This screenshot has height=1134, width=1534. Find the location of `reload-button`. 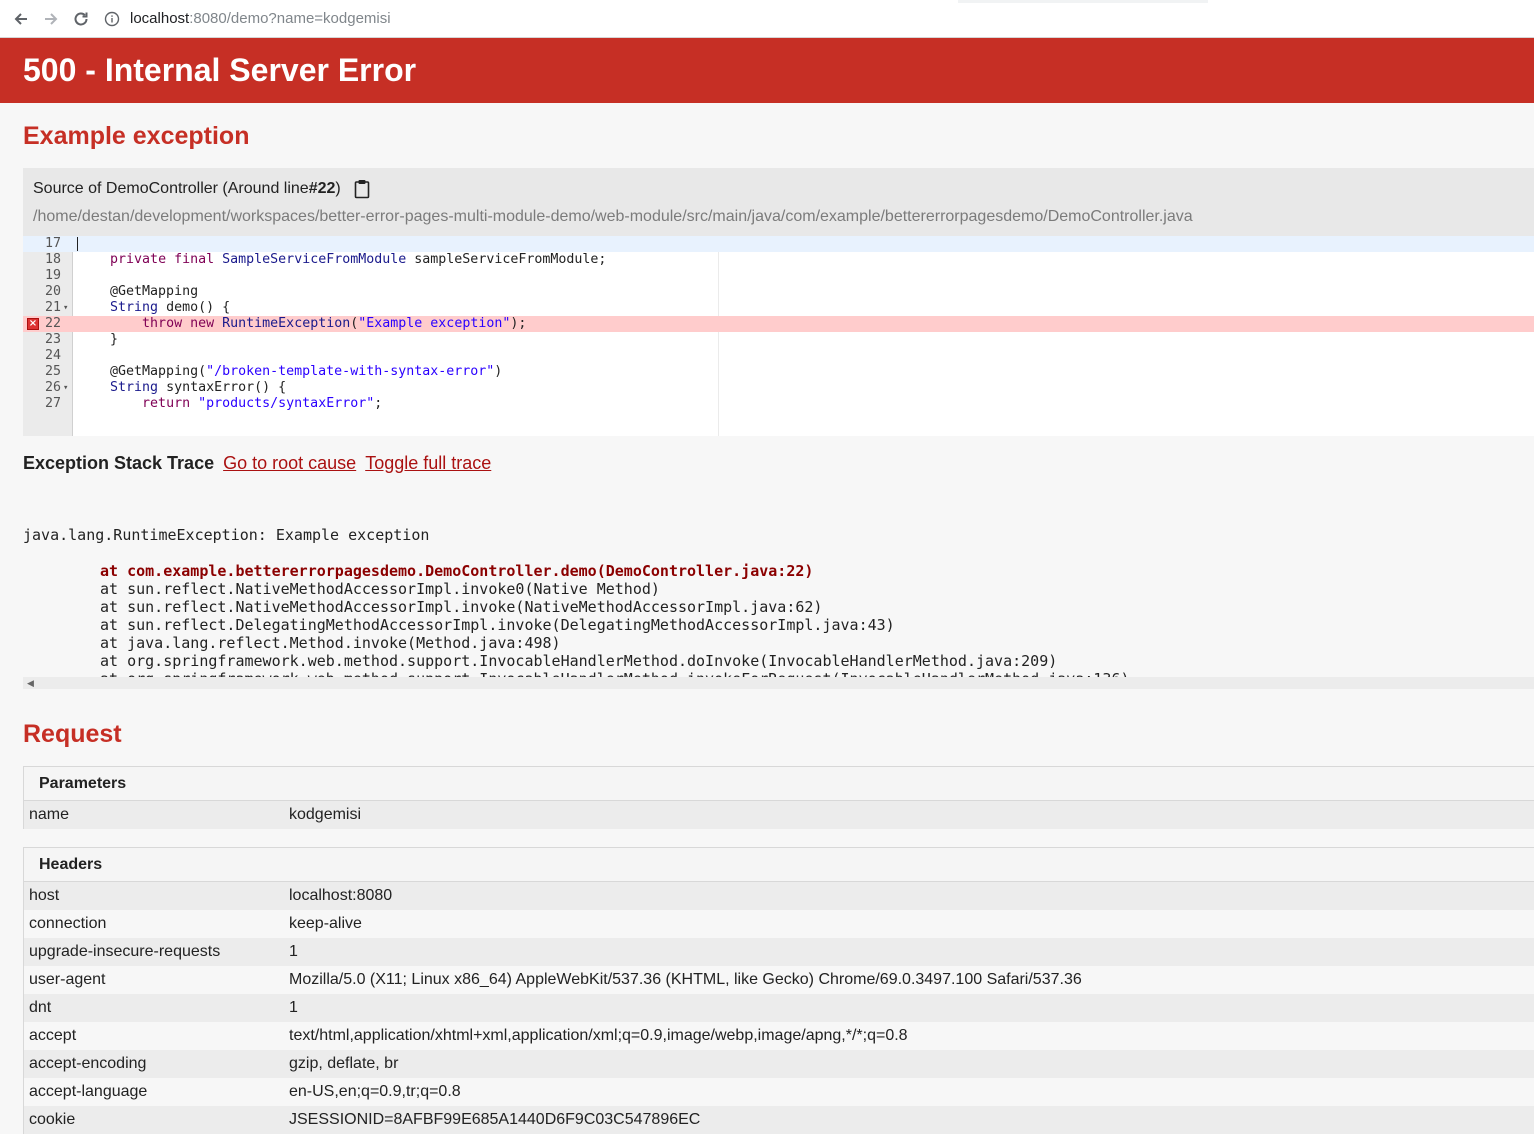

reload-button is located at coordinates (81, 19).